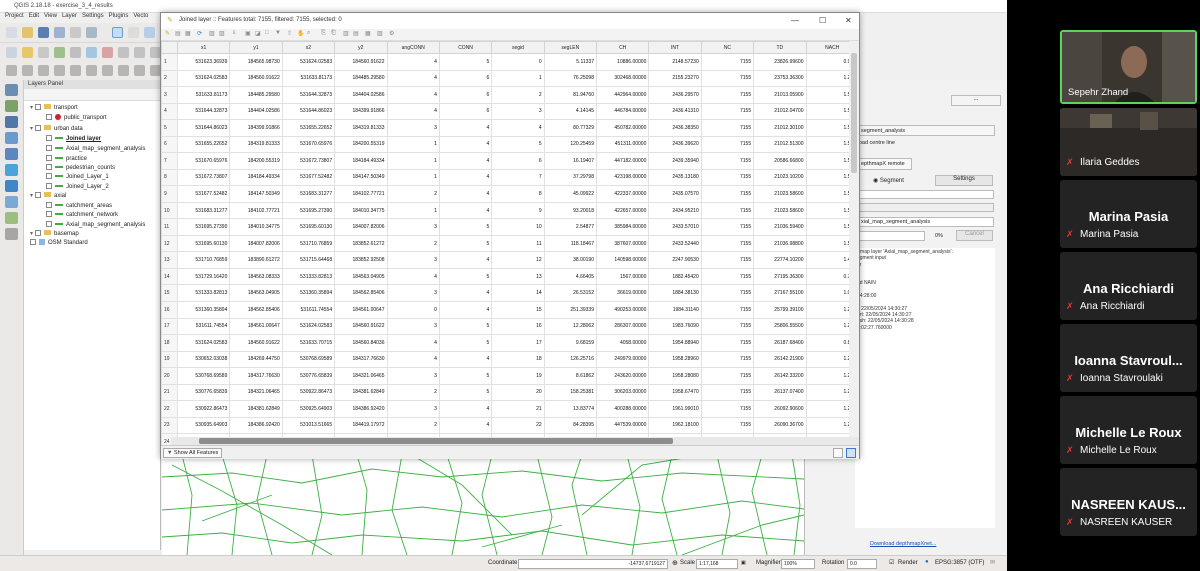 This screenshot has height=571, width=1200. I want to click on table-cell: 126.25716, so click(570, 359).